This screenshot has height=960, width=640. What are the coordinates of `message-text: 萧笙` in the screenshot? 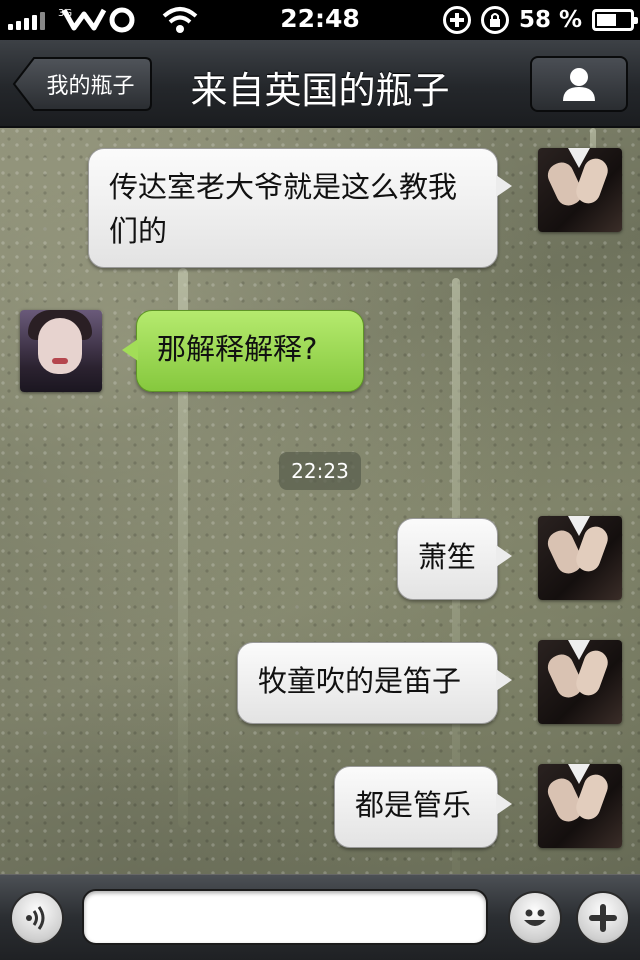 It's located at (447, 557).